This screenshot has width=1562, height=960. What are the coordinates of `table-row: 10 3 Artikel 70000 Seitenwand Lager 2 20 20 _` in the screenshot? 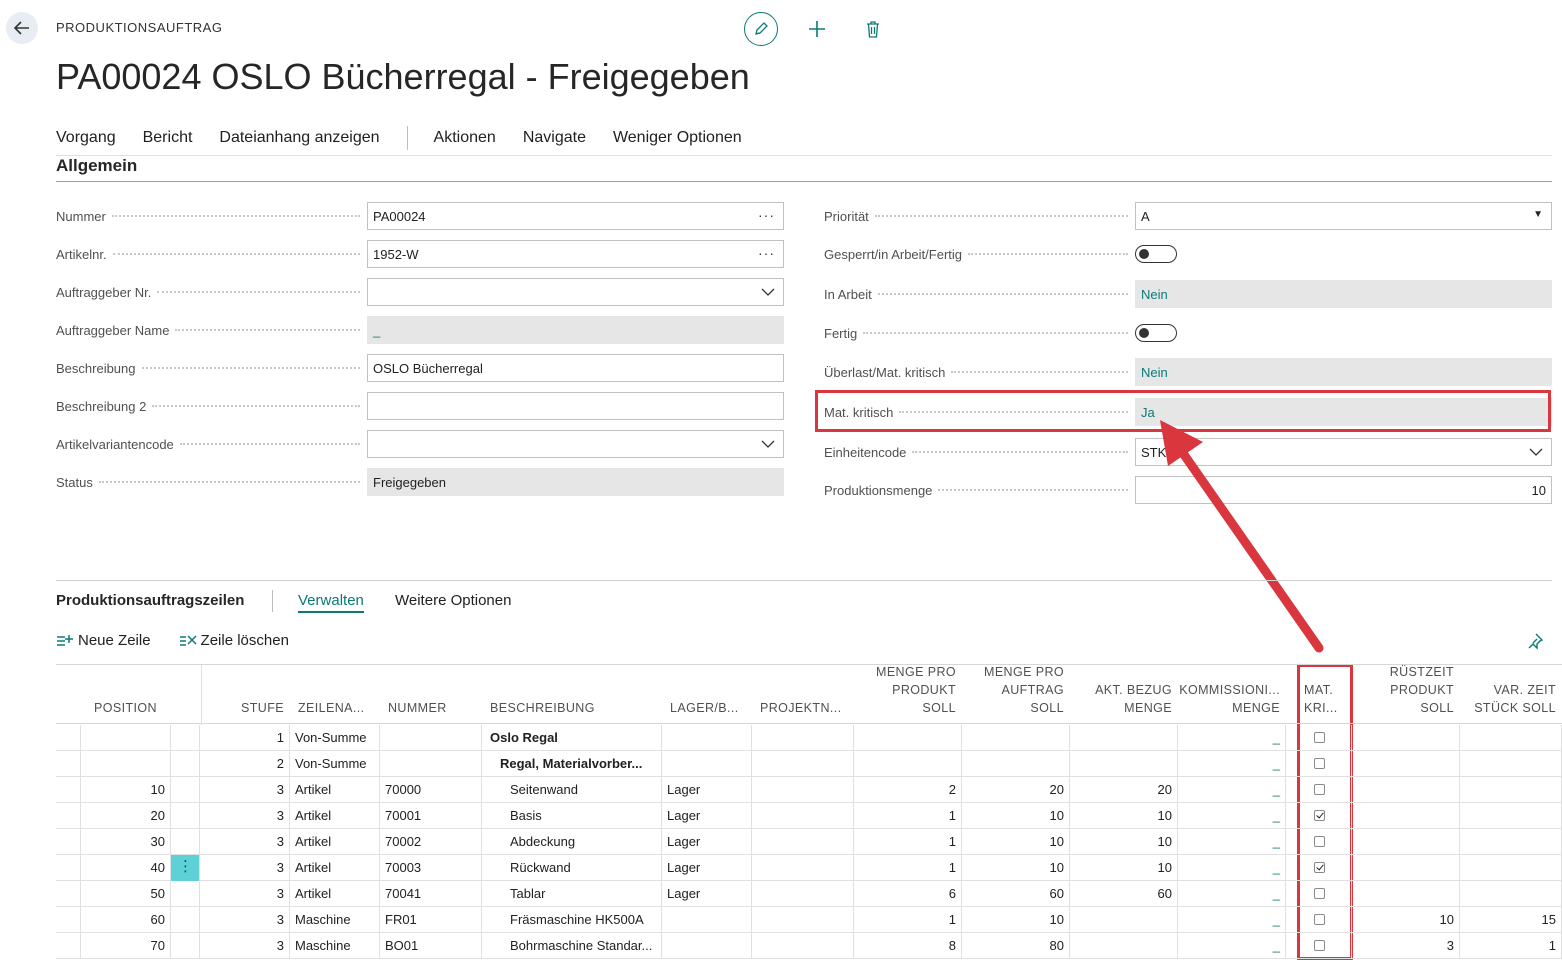 It's located at (809, 790).